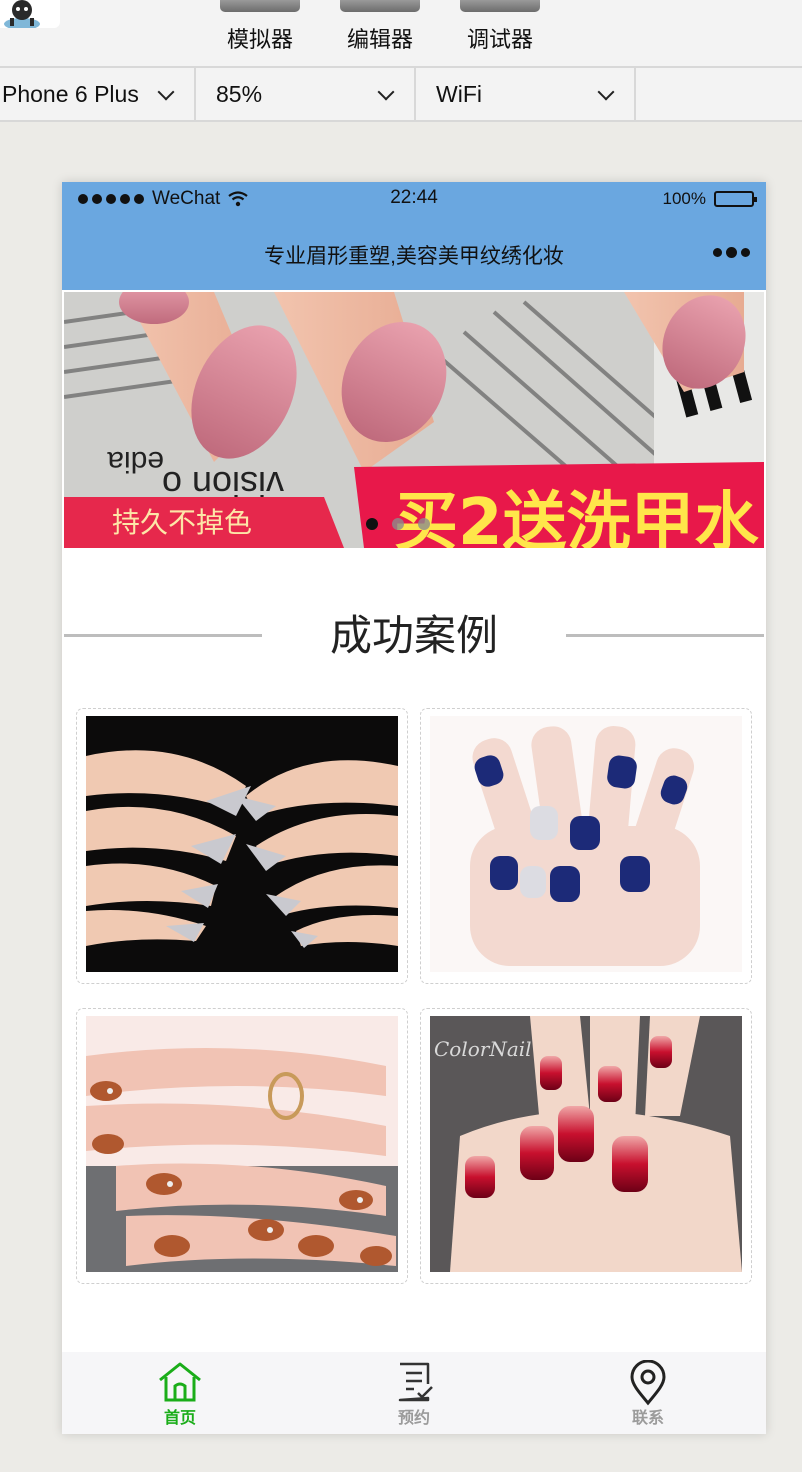 The image size is (802, 1472). What do you see at coordinates (413, 1418) in the screenshot?
I see `tab-booking-label: 预约` at bounding box center [413, 1418].